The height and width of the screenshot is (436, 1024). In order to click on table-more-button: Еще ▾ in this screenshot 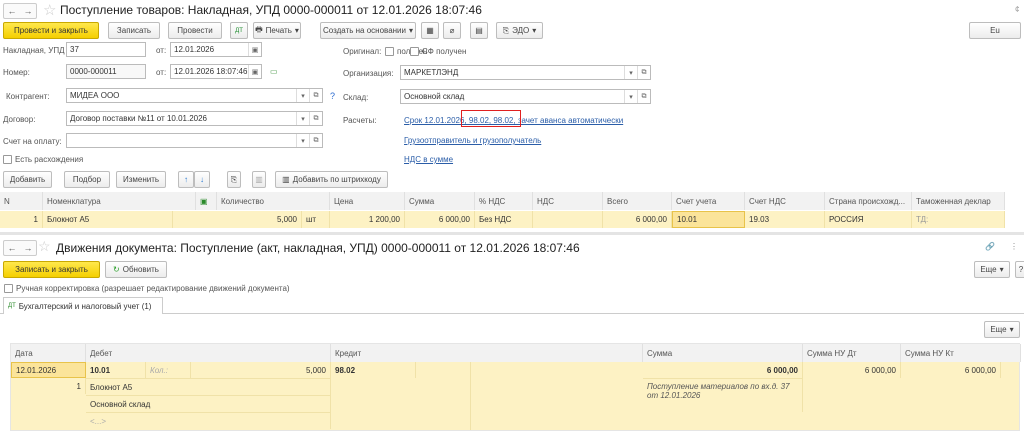, I will do `click(1002, 329)`.